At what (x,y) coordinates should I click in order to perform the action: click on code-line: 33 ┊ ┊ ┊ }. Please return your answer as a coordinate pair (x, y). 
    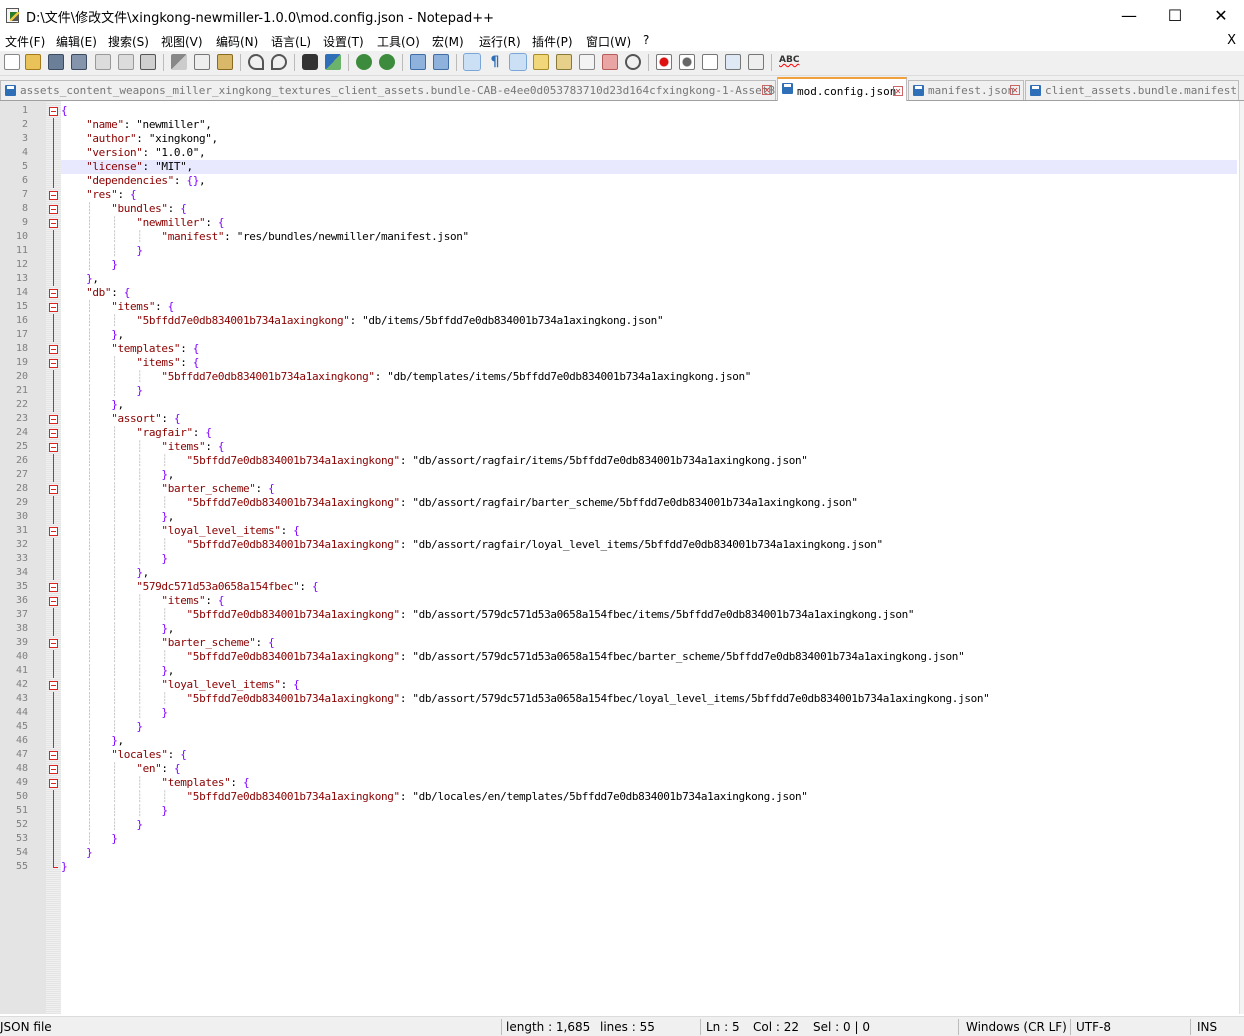
    Looking at the image, I should click on (620, 559).